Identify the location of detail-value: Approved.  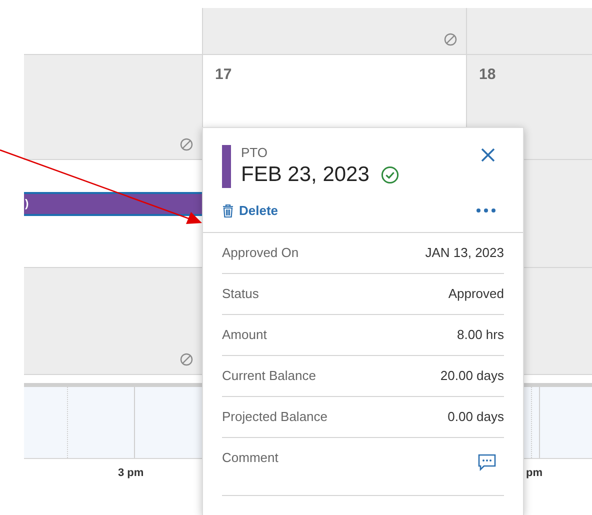
(476, 293).